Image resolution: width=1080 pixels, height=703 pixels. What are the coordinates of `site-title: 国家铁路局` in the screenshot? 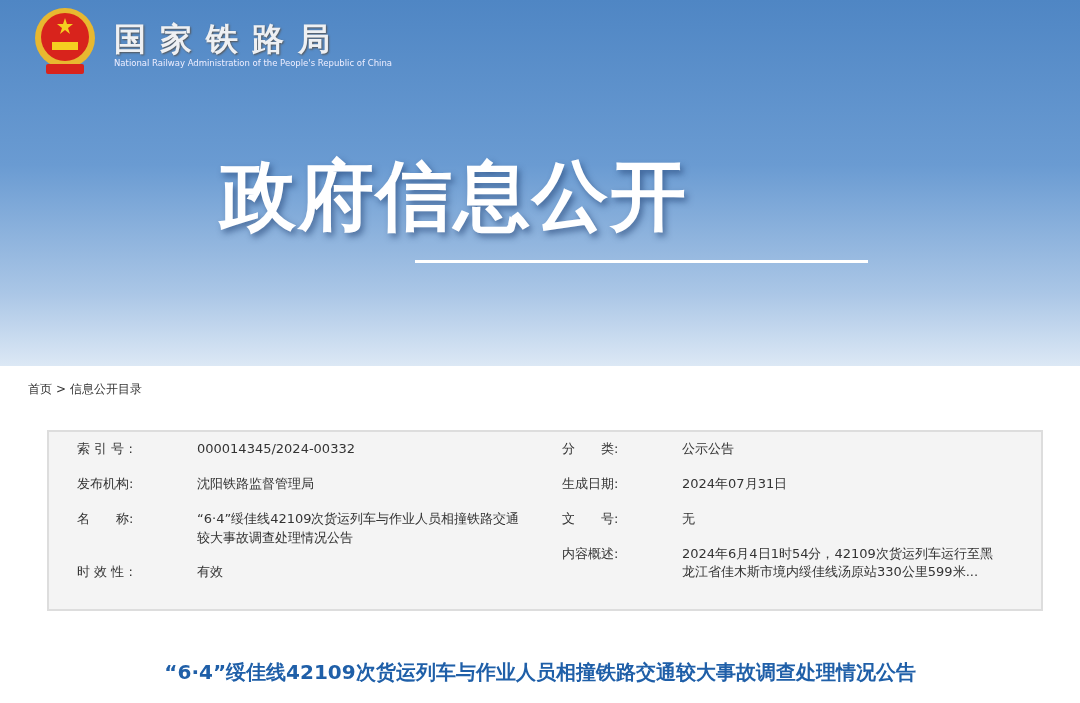 It's located at (229, 40).